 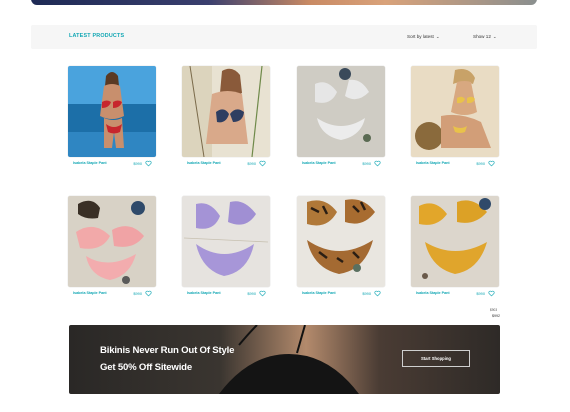 I want to click on section-title: LATEST PRODUCTS, so click(x=97, y=36).